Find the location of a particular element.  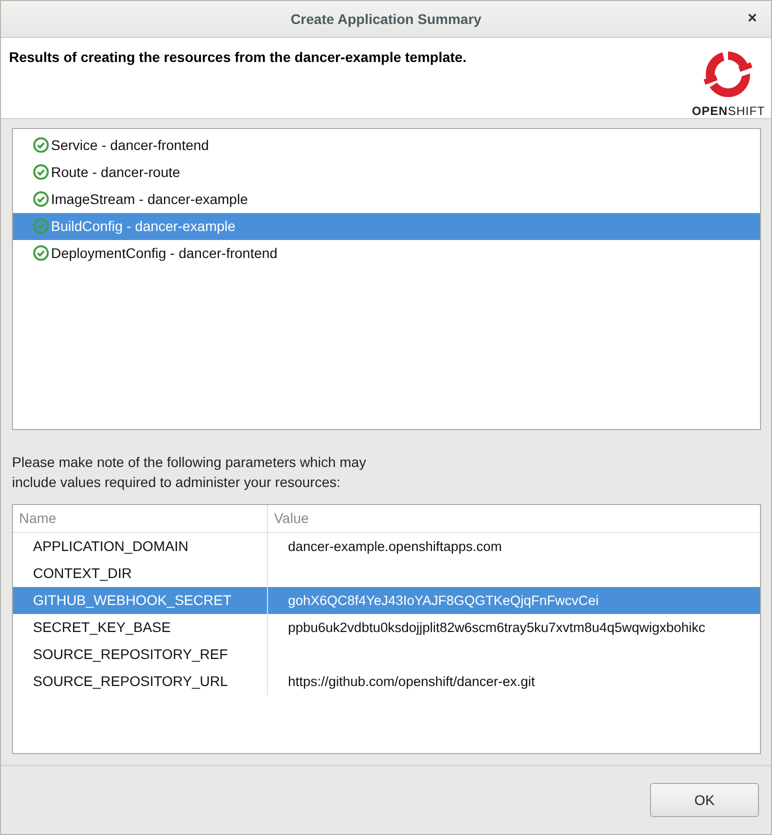

table-row: SOURCE_REPOSITORY_URL https://github.com/openshift/dancer-ex.git is located at coordinates (386, 681).